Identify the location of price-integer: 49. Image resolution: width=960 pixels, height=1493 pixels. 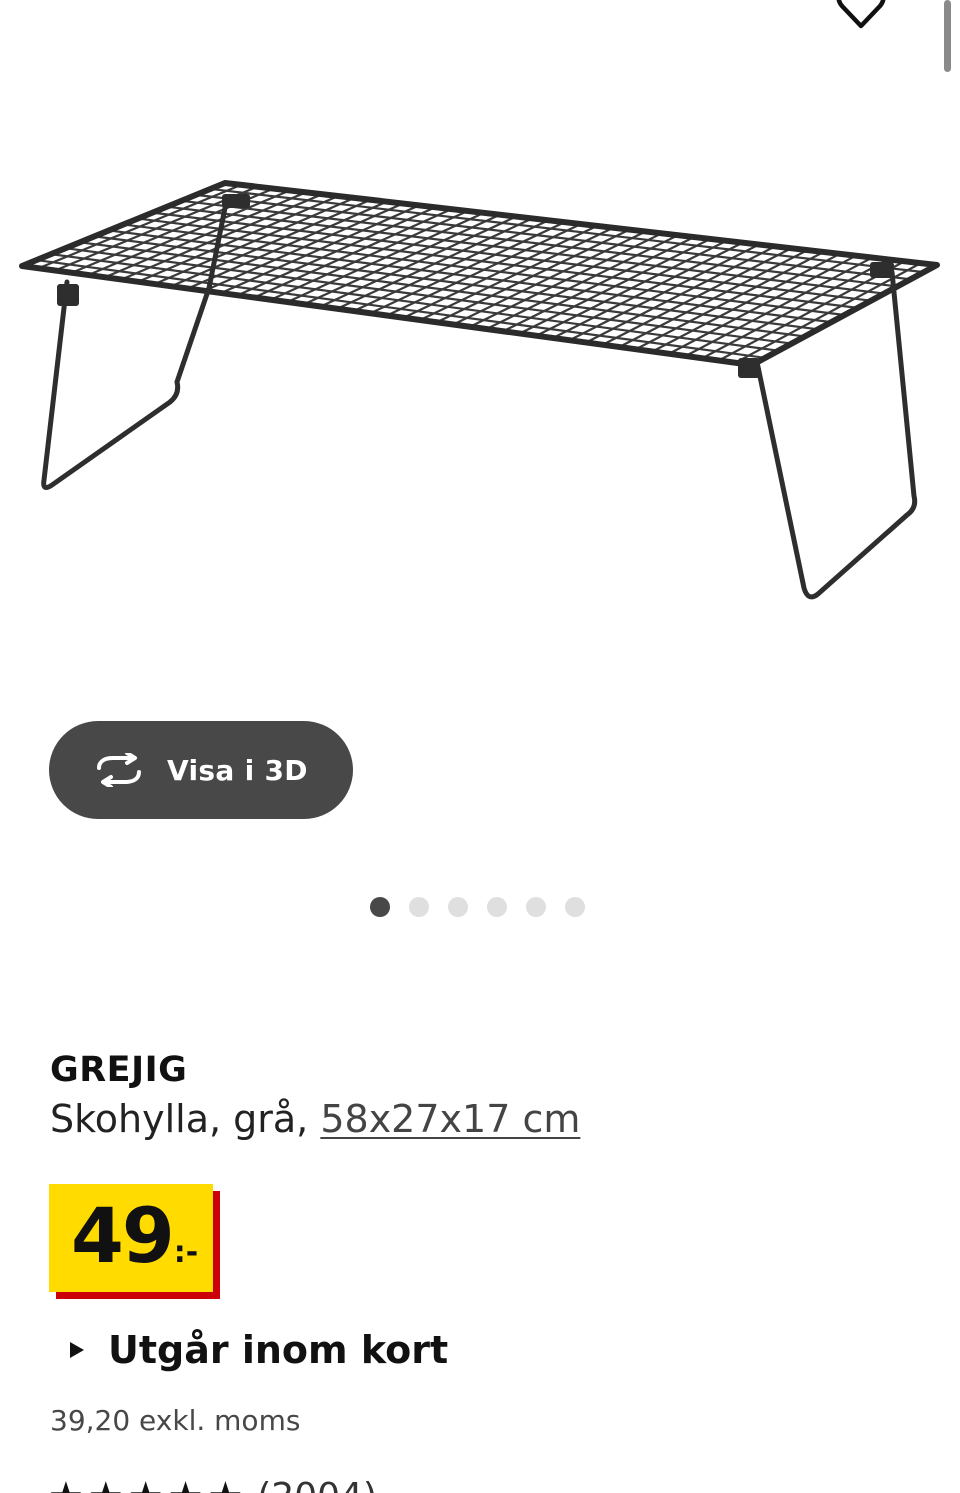
(123, 1235).